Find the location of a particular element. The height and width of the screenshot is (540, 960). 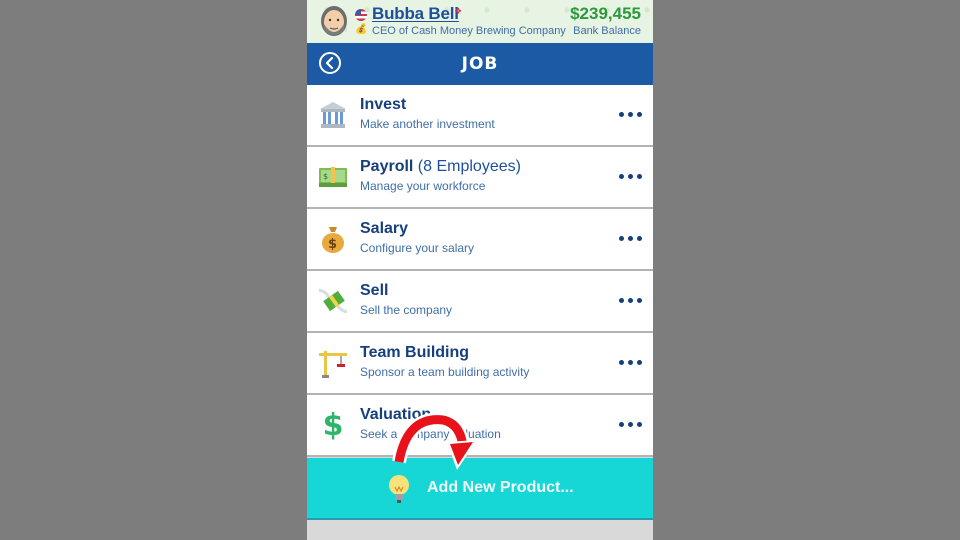

item-subtitle: Sell the company is located at coordinates (406, 310).